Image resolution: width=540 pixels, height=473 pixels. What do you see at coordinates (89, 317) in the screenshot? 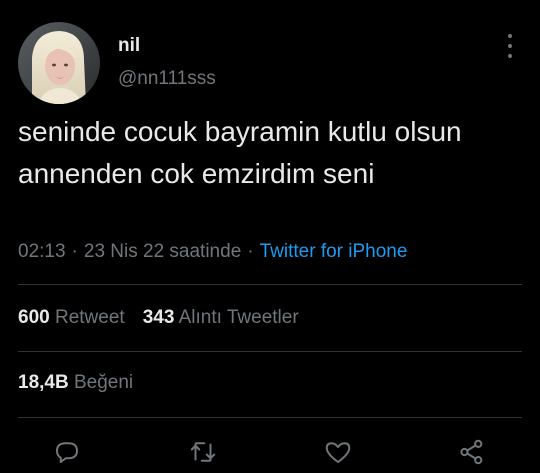
I see `retweets-label: Retweet` at bounding box center [89, 317].